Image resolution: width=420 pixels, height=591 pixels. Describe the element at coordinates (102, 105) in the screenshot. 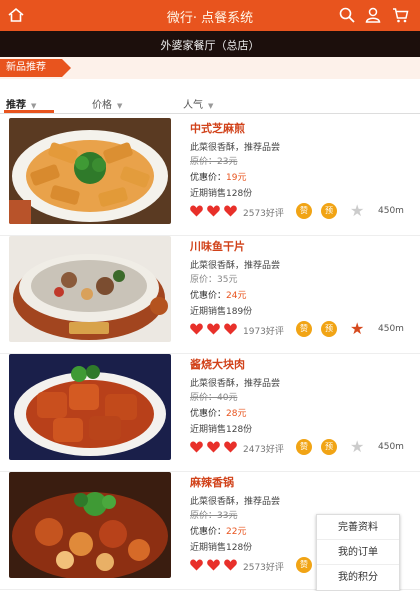

I see `sort-label: 价格` at that location.